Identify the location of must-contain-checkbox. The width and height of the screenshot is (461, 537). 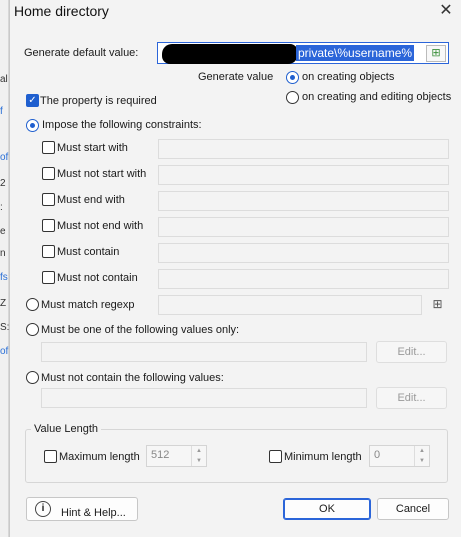
(48, 251).